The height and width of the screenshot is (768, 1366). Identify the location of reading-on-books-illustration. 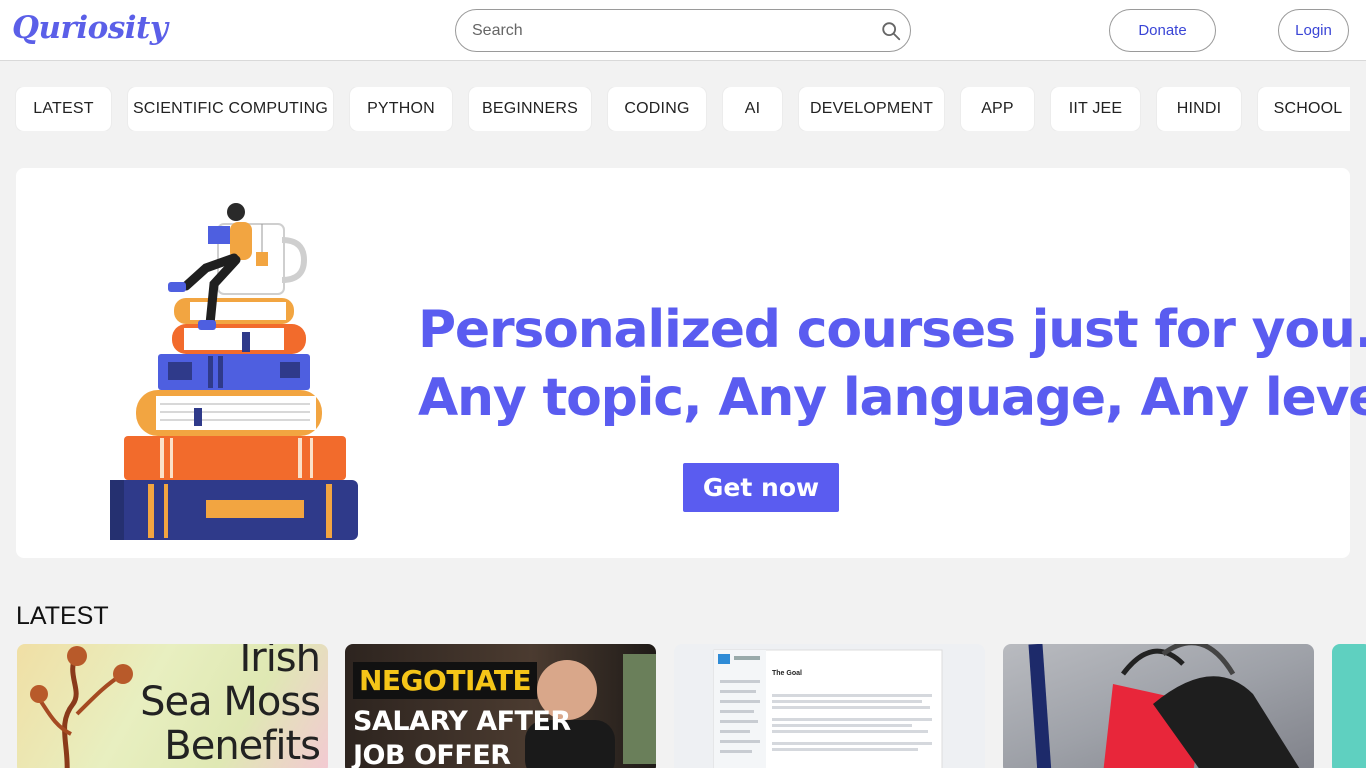
(234, 371).